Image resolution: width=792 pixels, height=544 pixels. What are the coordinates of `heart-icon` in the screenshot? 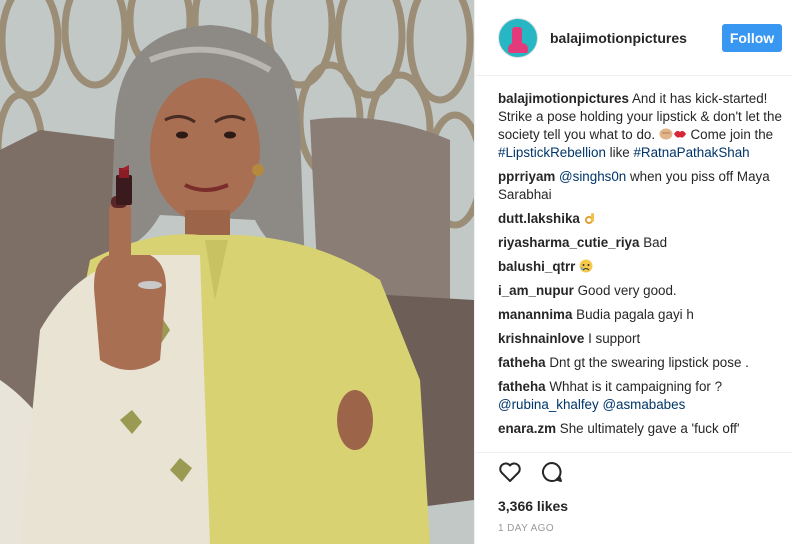 It's located at (510, 472).